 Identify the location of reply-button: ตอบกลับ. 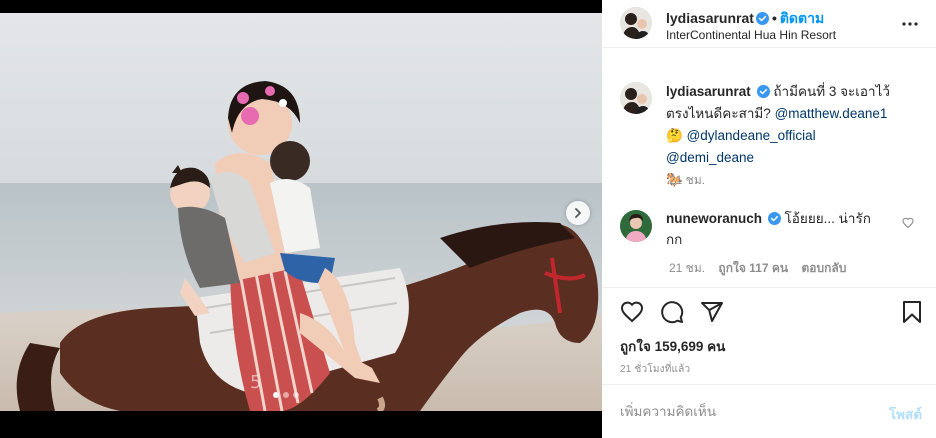
(823, 268).